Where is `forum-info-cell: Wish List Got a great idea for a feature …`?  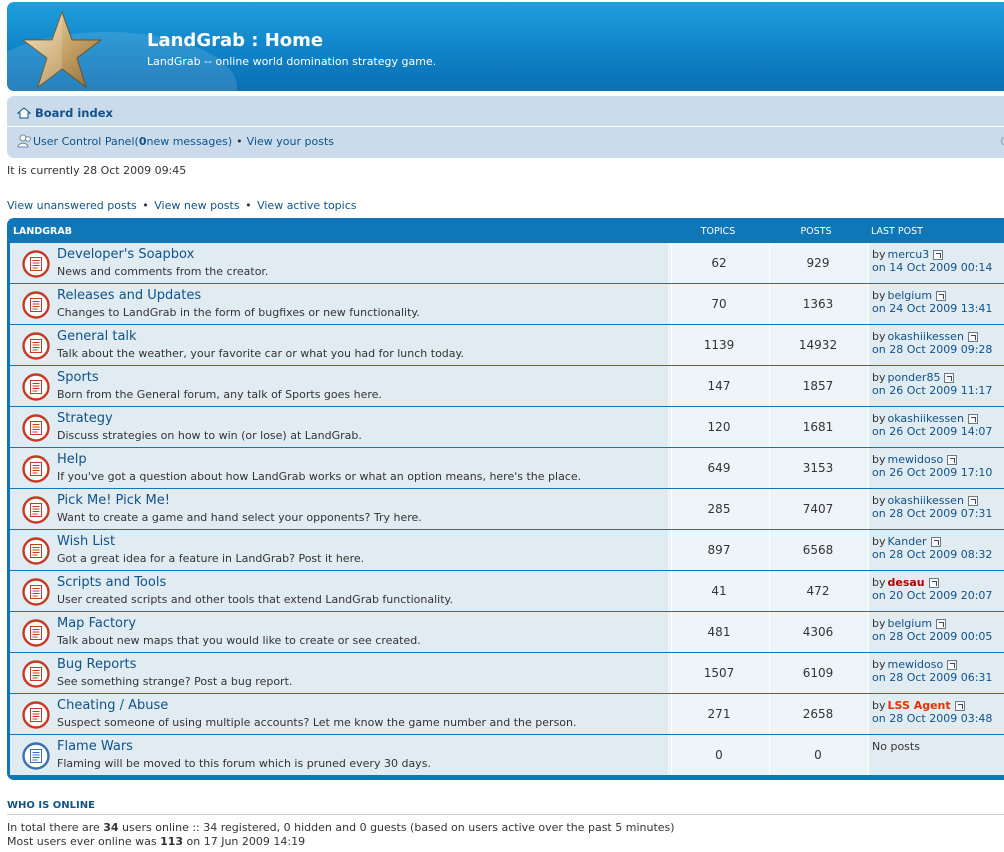 forum-info-cell: Wish List Got a great idea for a feature … is located at coordinates (339, 550).